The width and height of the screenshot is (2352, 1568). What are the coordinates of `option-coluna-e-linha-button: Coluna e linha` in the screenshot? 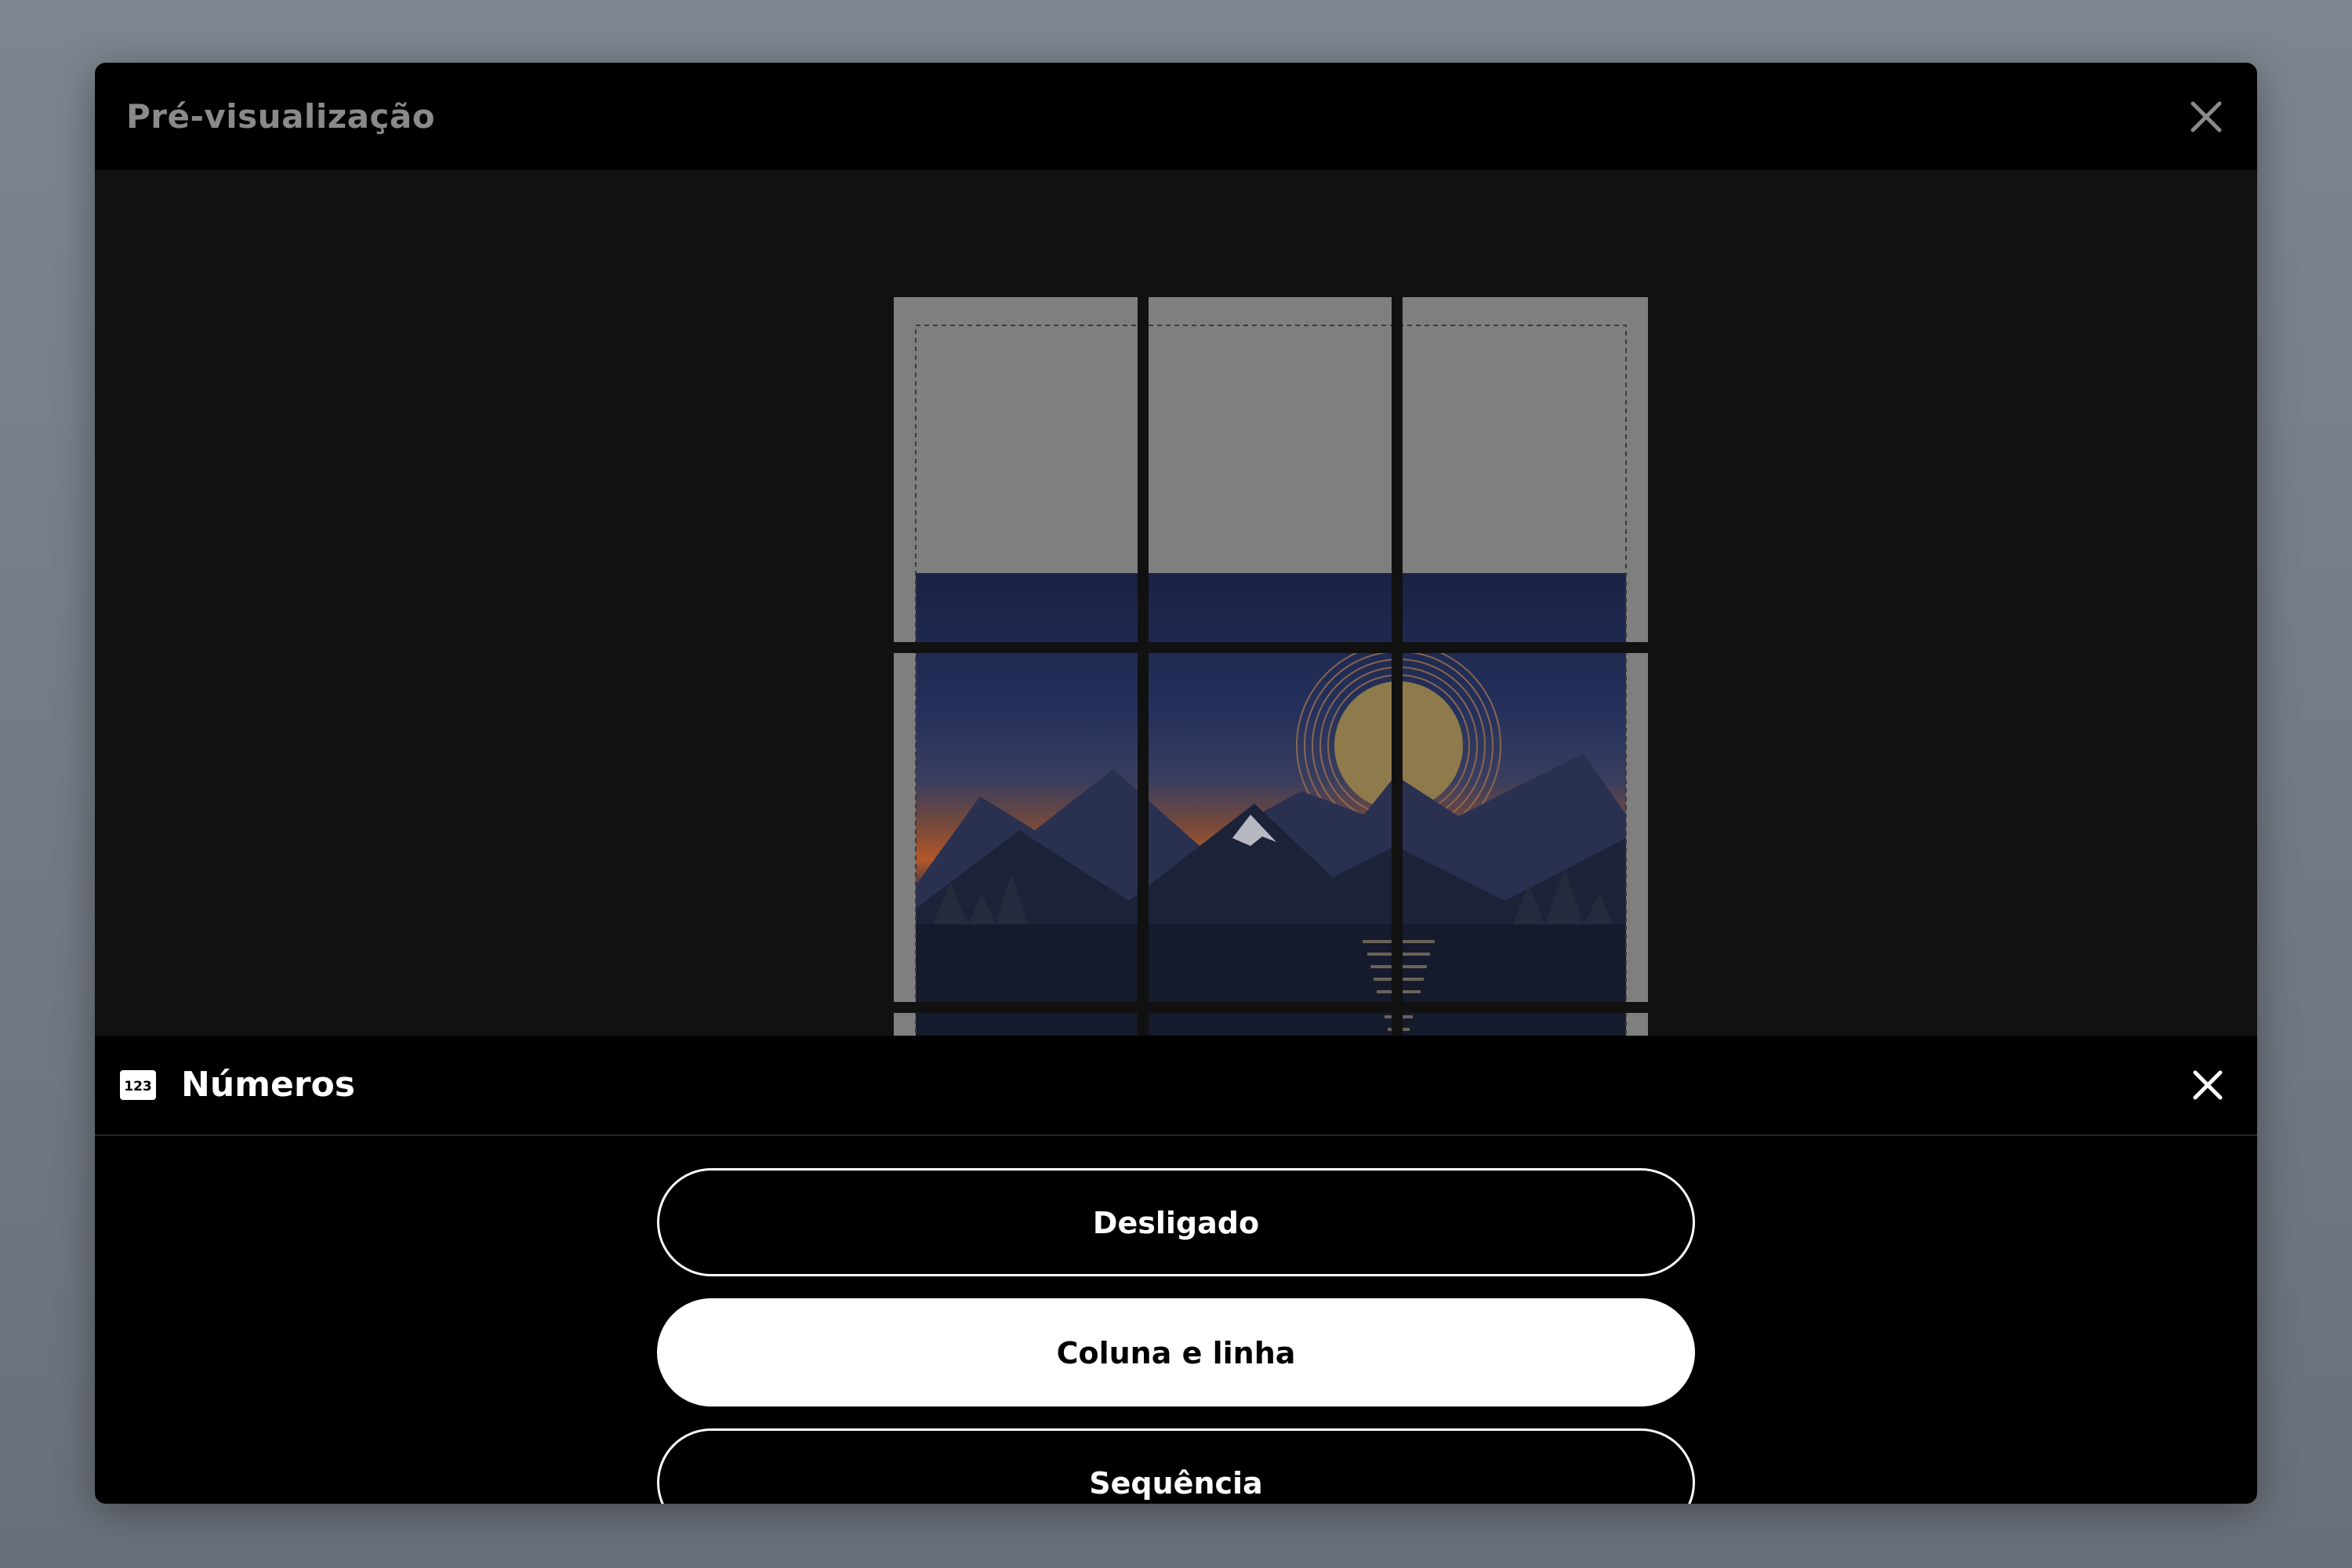 It's located at (1176, 1352).